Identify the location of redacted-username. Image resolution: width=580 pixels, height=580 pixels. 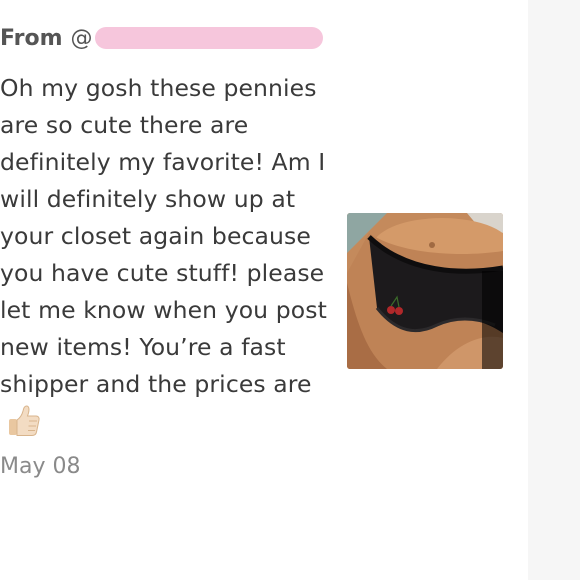
(208, 38).